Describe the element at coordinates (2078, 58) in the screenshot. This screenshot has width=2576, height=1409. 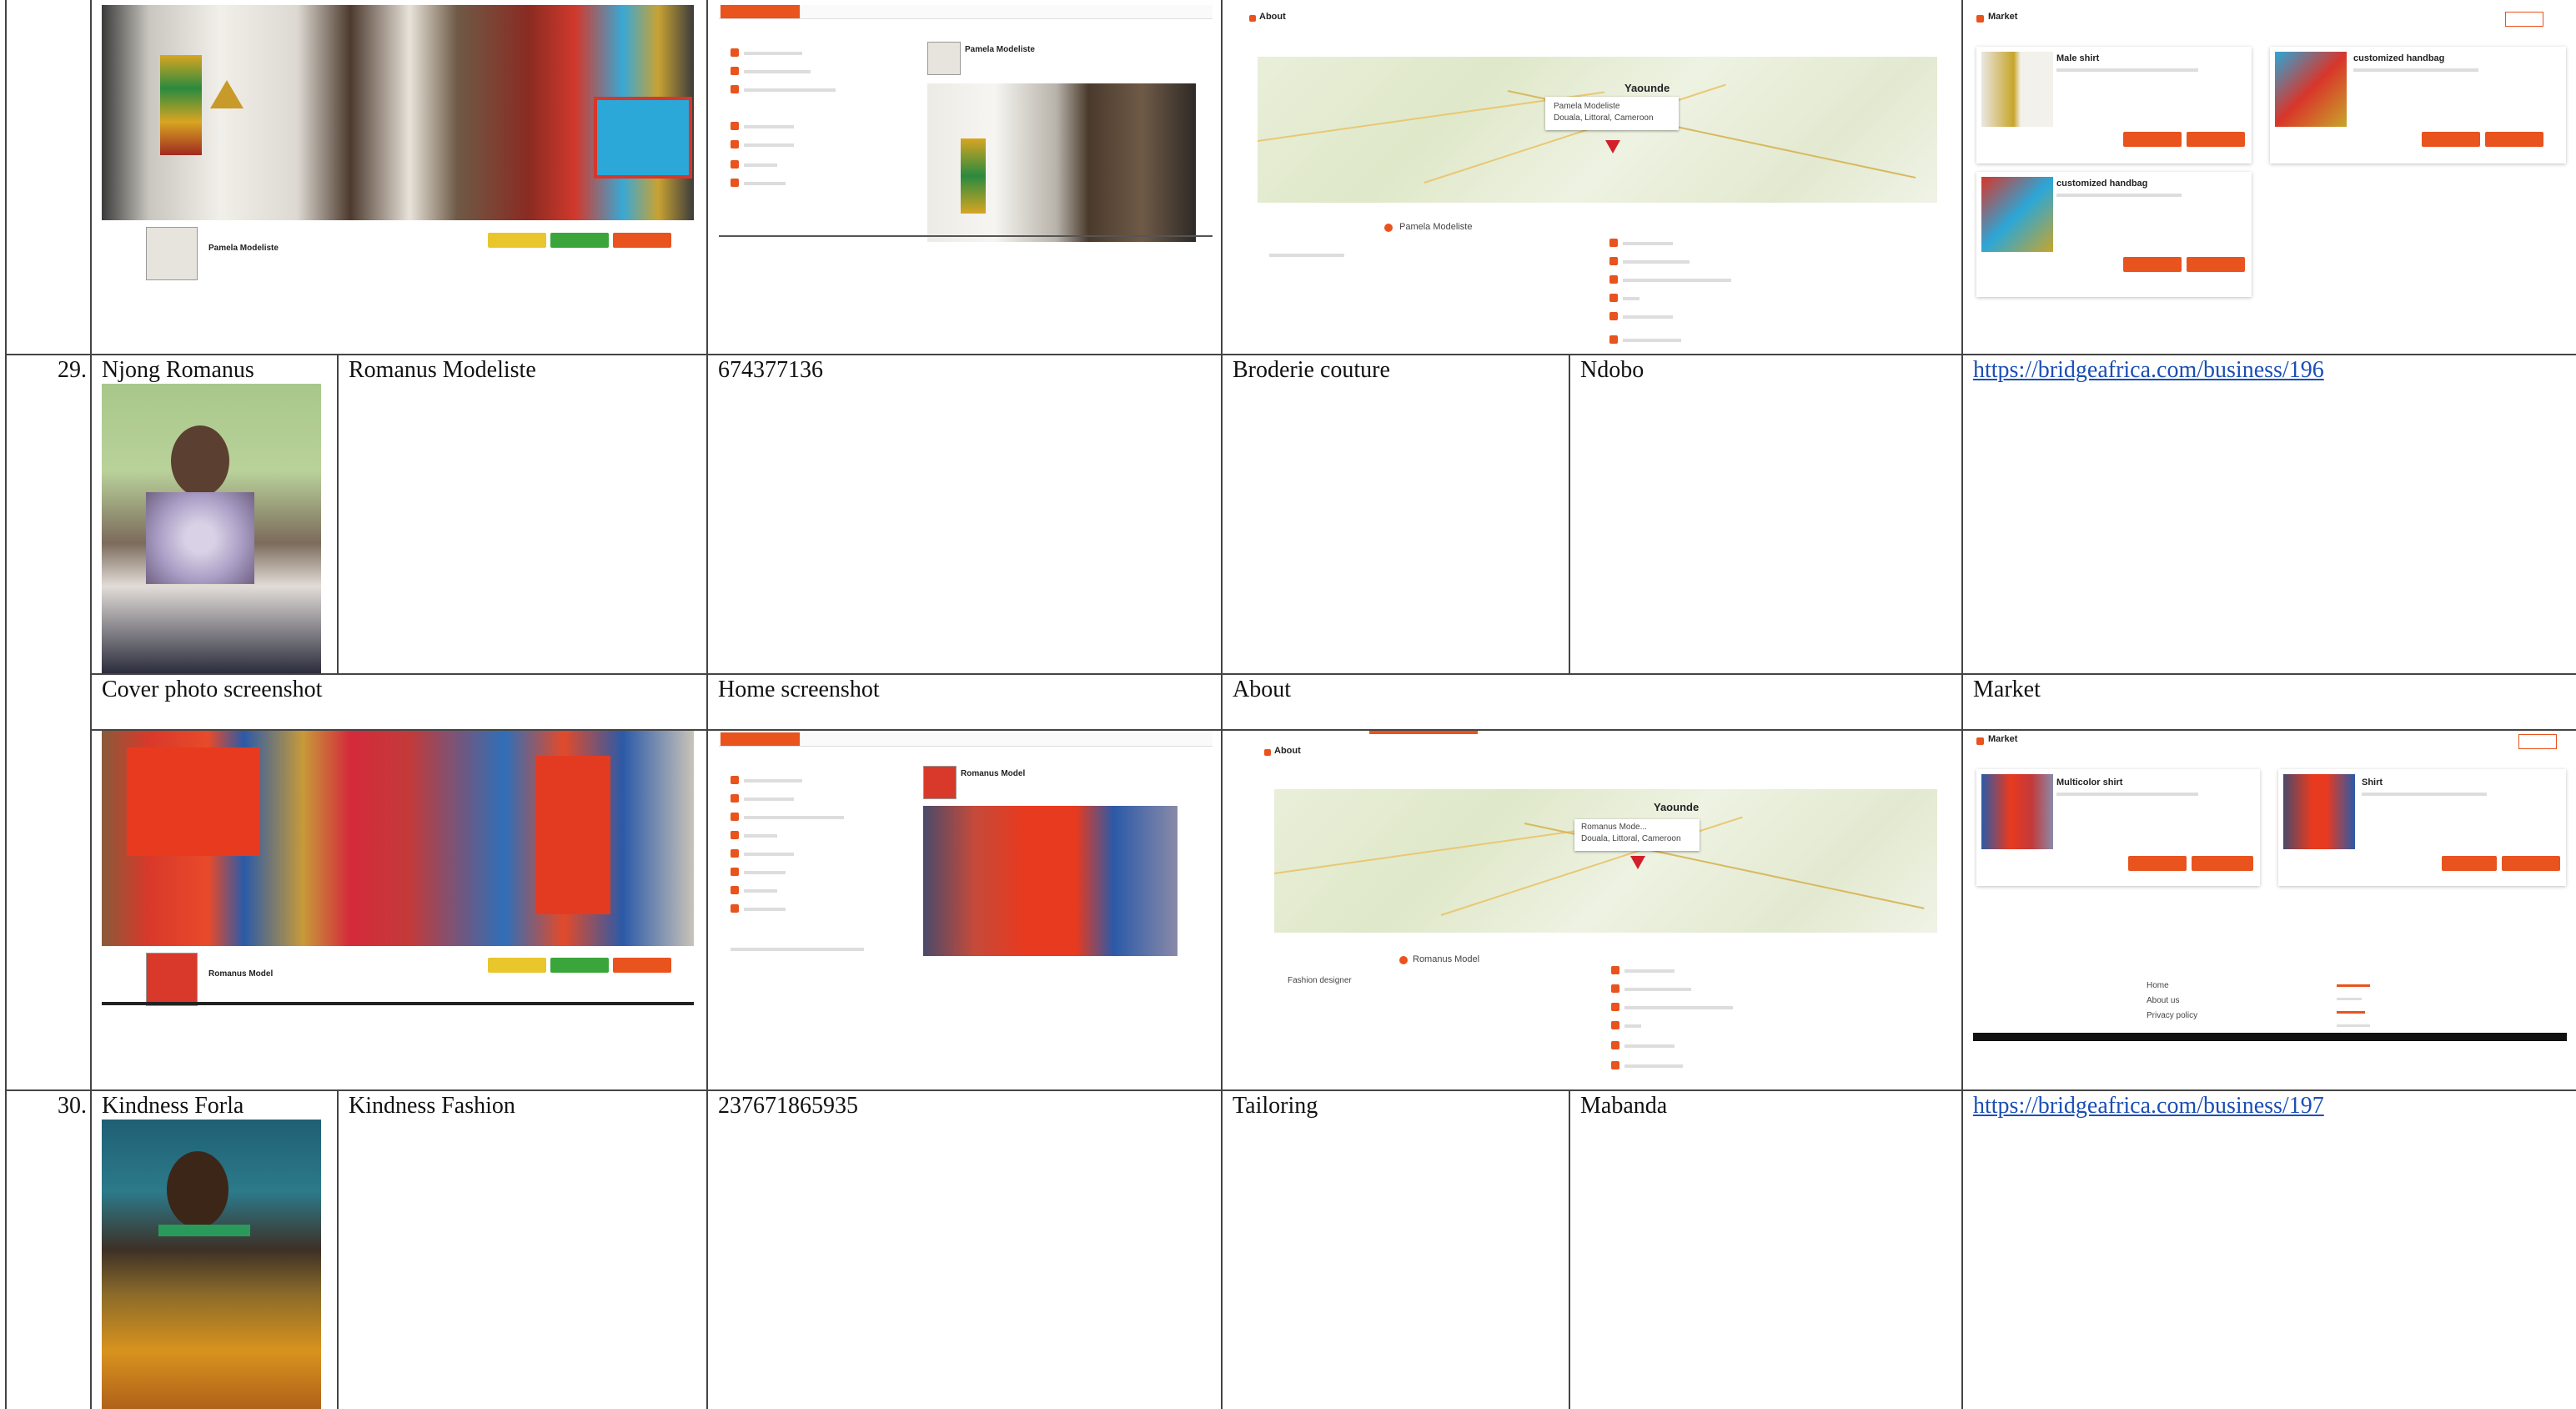
I see `product-name-1: Male shirt` at that location.